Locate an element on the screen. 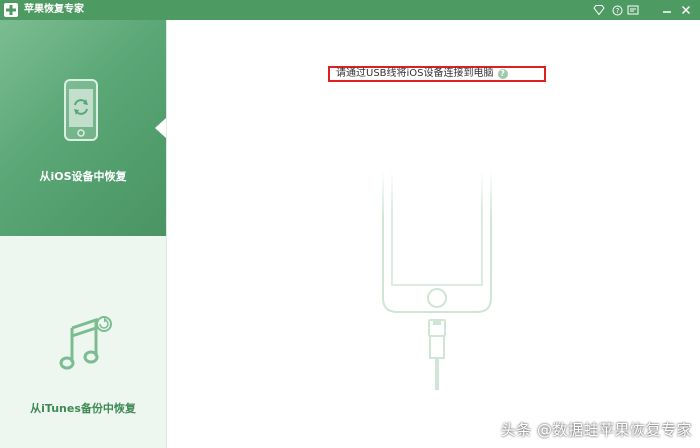 This screenshot has height=448, width=700. help-button: ? is located at coordinates (617, 10).